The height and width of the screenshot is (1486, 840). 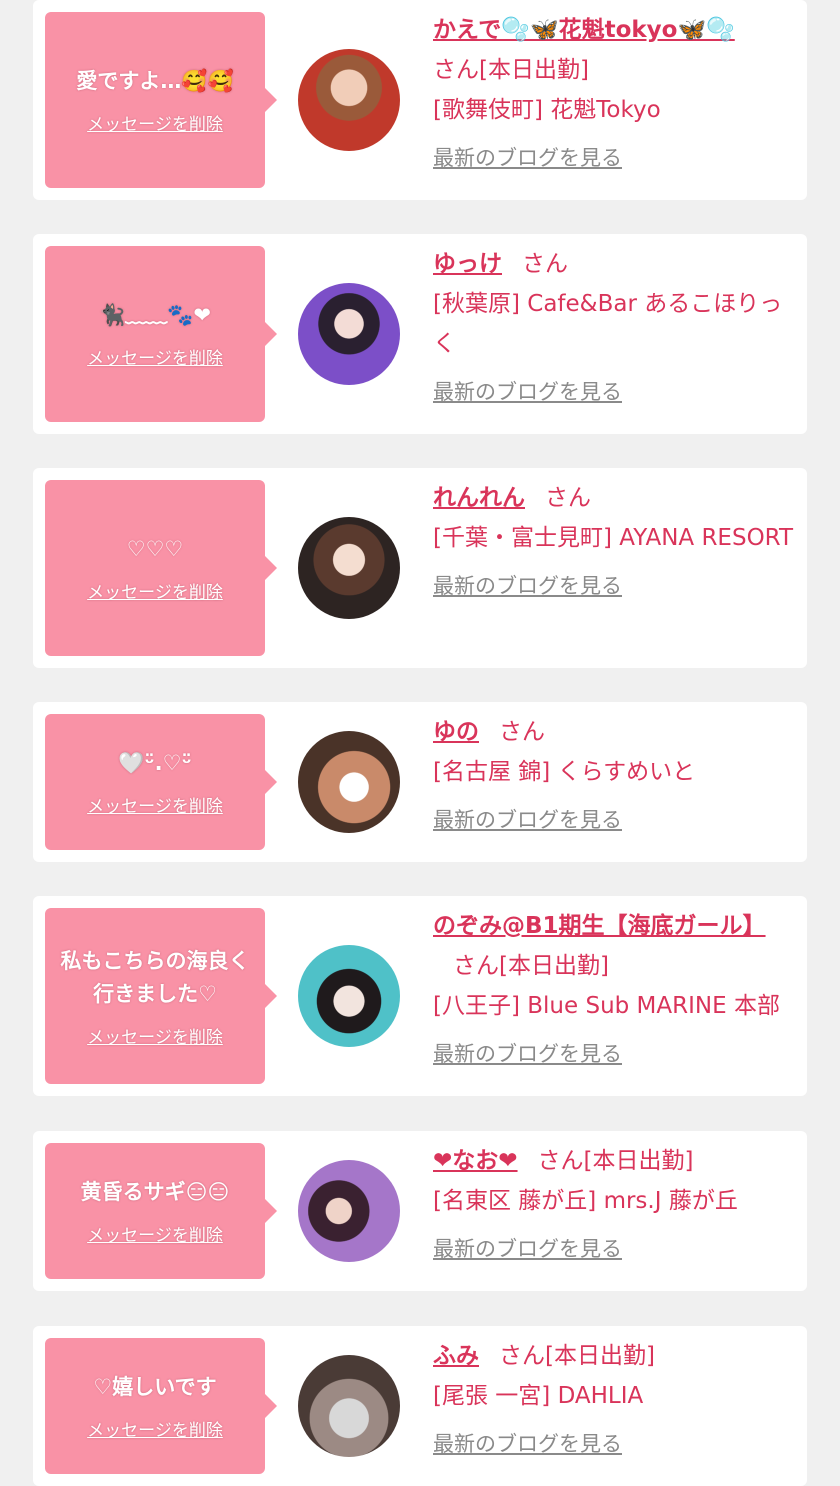 I want to click on message-bubble: ♡♡♡ メッセージを削除, so click(x=161, y=568).